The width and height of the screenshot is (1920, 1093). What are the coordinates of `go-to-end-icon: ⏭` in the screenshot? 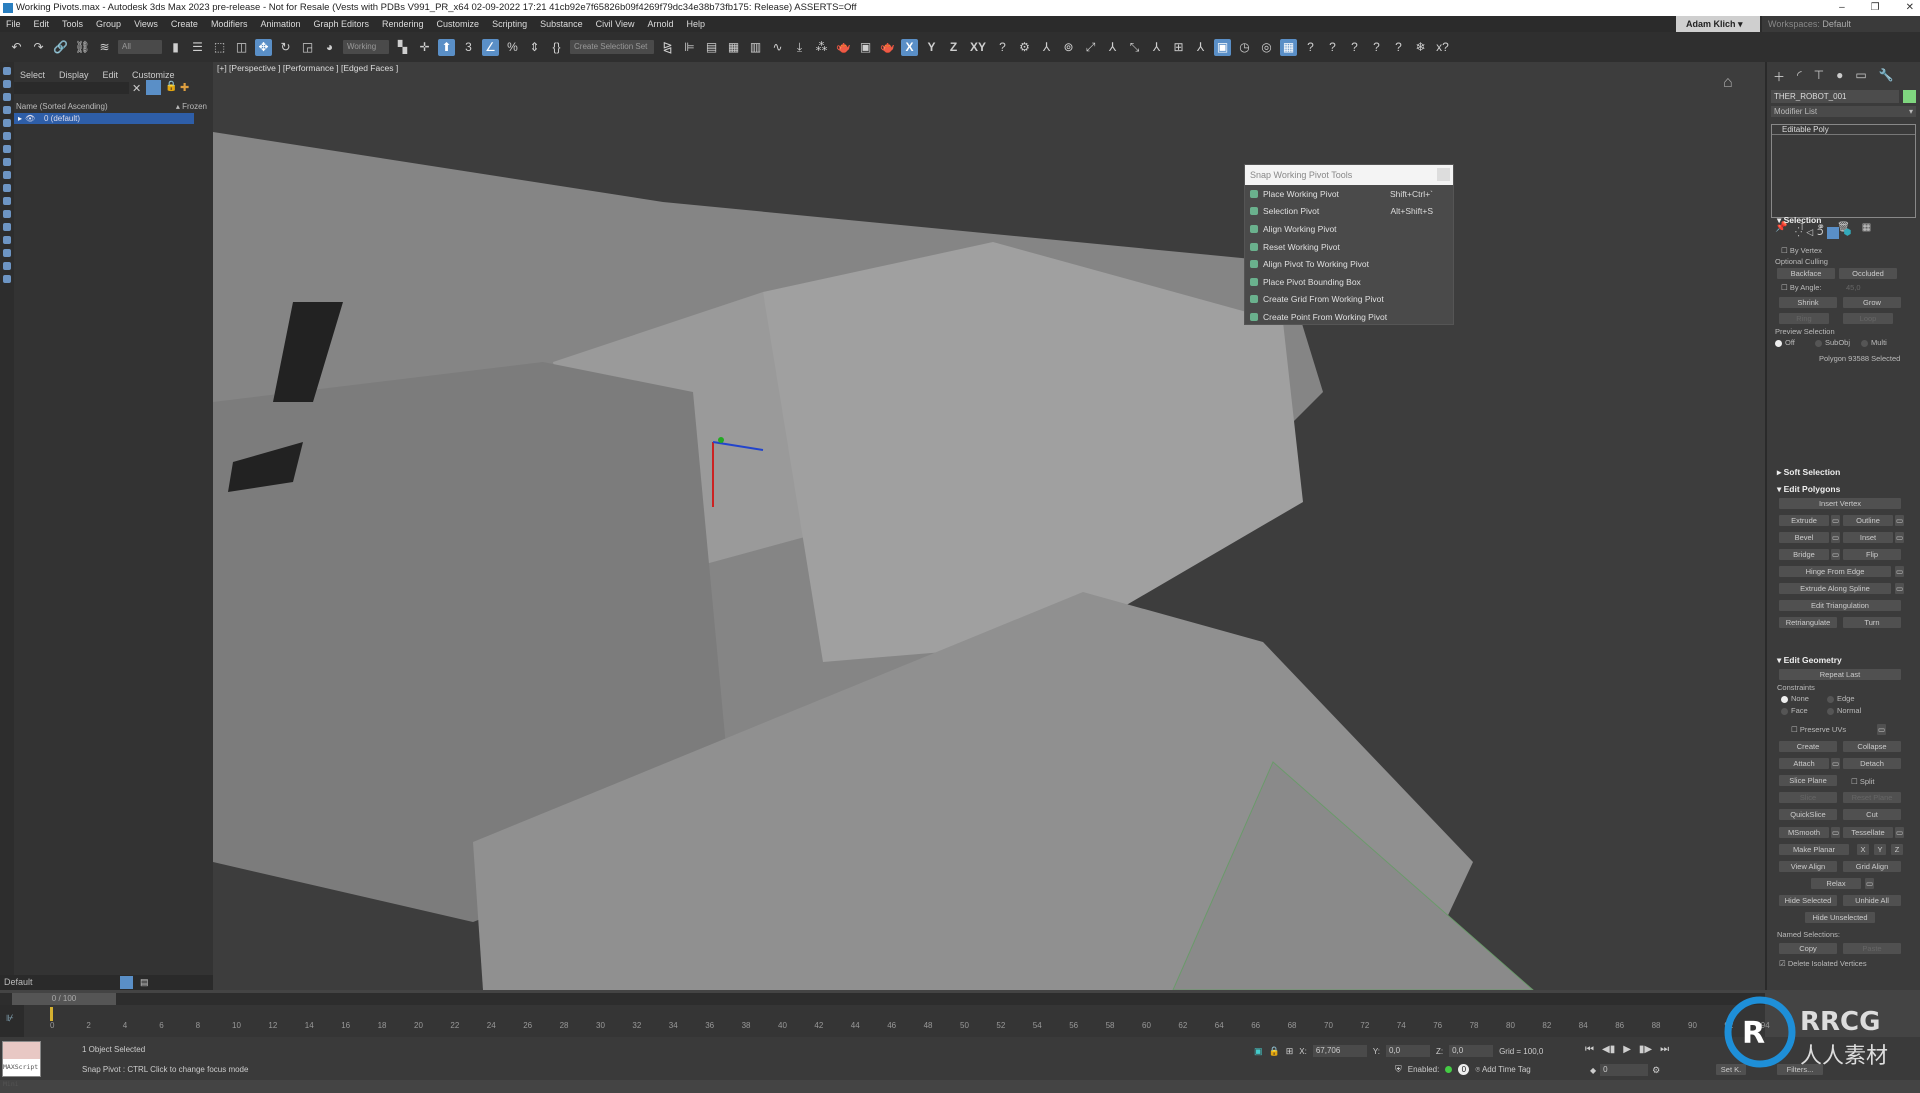 It's located at (1664, 1049).